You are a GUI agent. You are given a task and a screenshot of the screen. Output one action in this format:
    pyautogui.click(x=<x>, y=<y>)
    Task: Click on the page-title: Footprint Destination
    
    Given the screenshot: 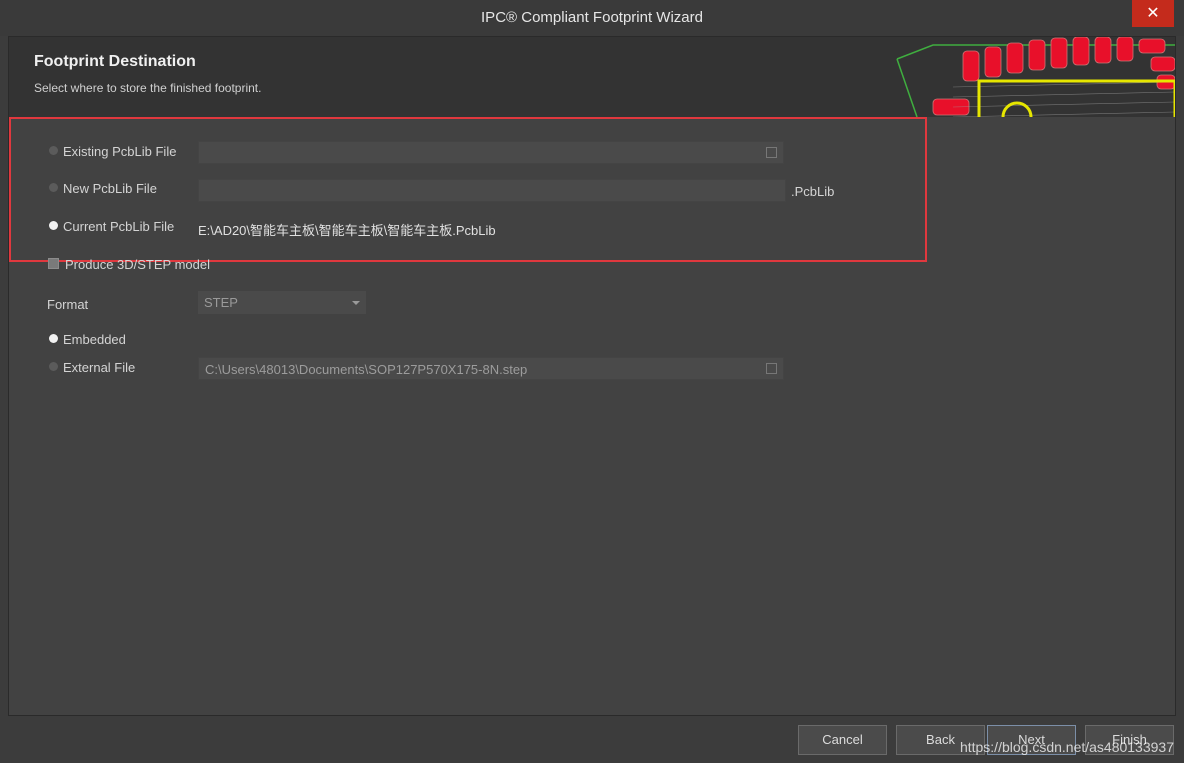 What is the action you would take?
    pyautogui.click(x=115, y=61)
    